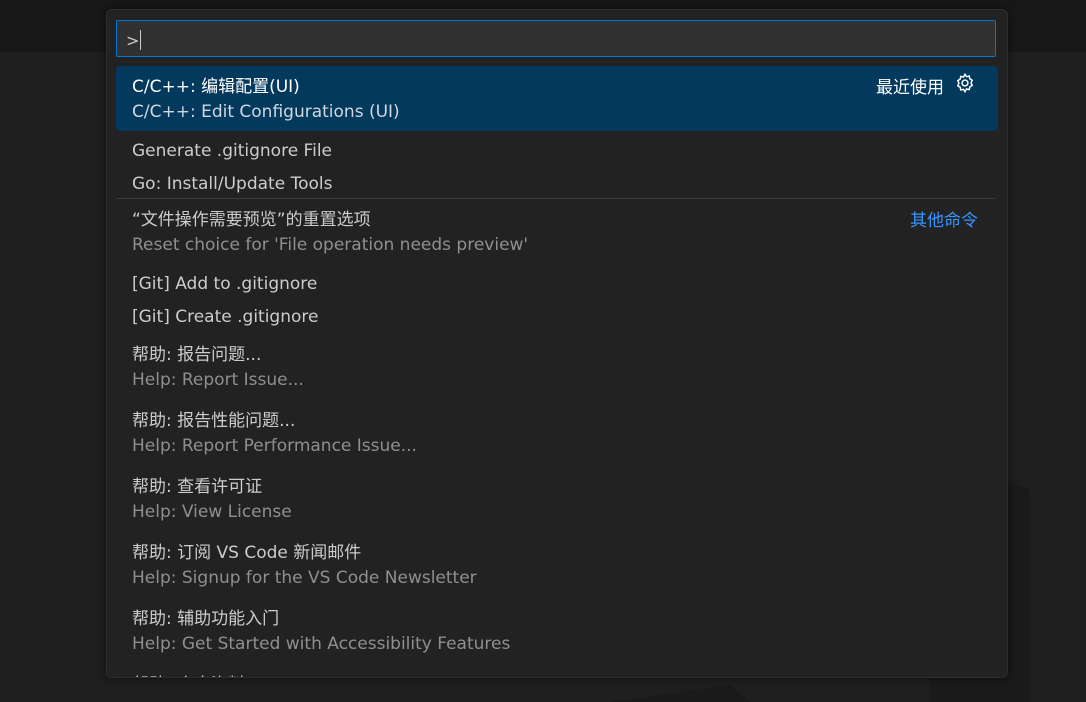 Image resolution: width=1086 pixels, height=702 pixels. Describe the element at coordinates (944, 221) in the screenshot. I see `other-commands-badge: 其他命令` at that location.